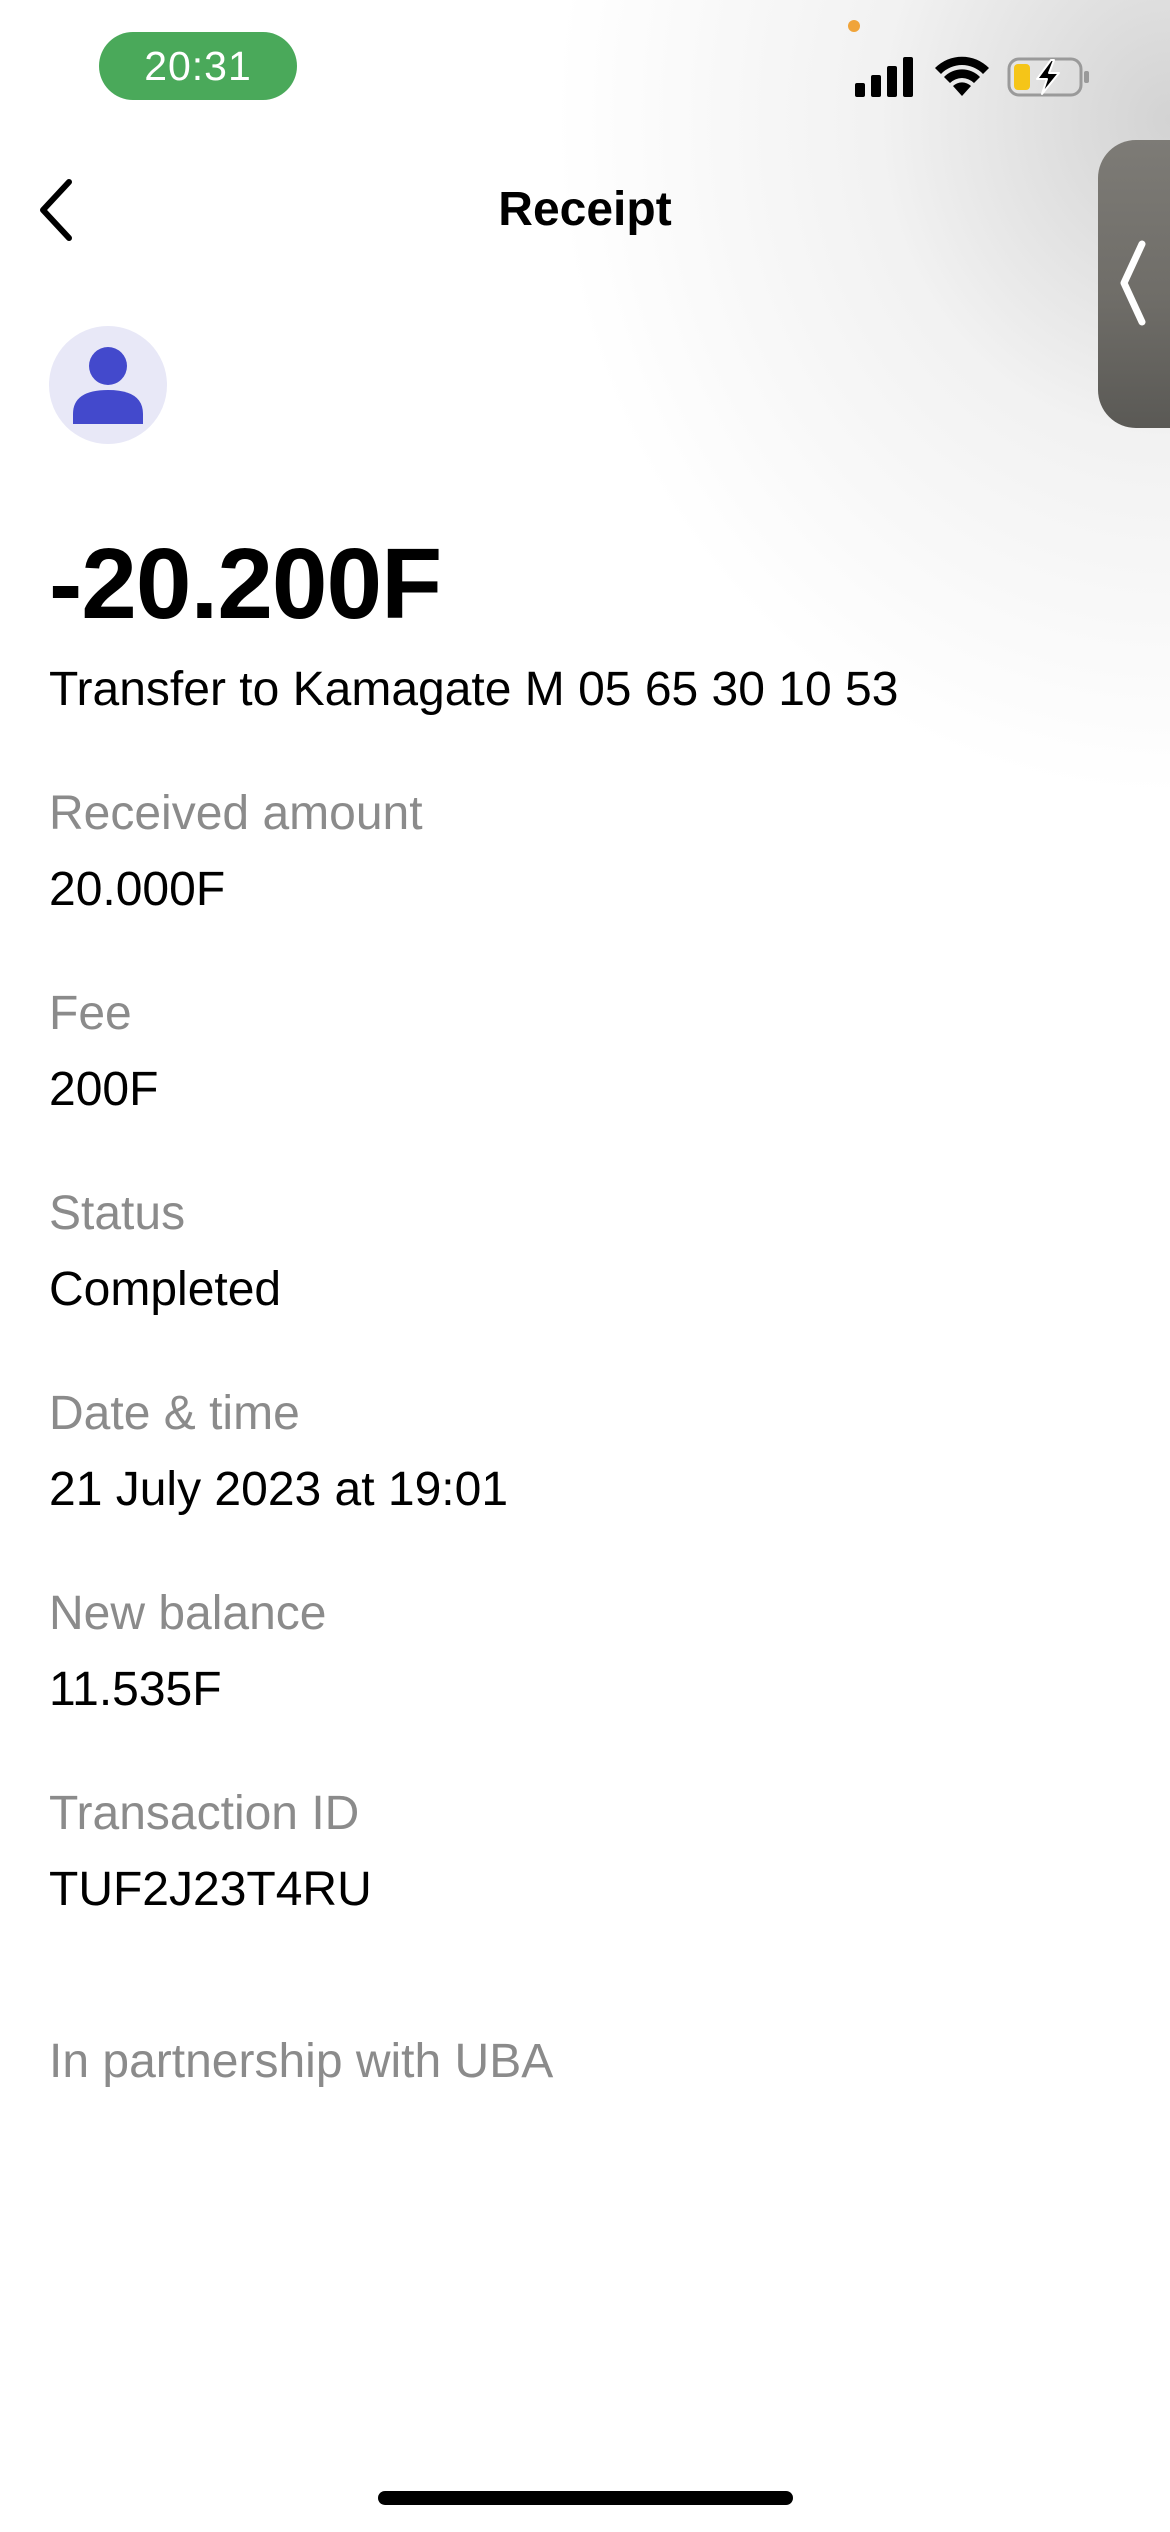  Describe the element at coordinates (279, 1489) in the screenshot. I see `date-time-value: 21 July 2023 at 19:01` at that location.